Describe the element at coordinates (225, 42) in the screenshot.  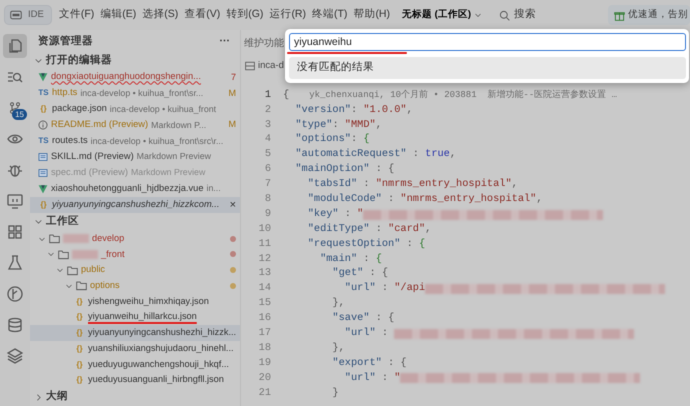
I see `more-button: ···` at that location.